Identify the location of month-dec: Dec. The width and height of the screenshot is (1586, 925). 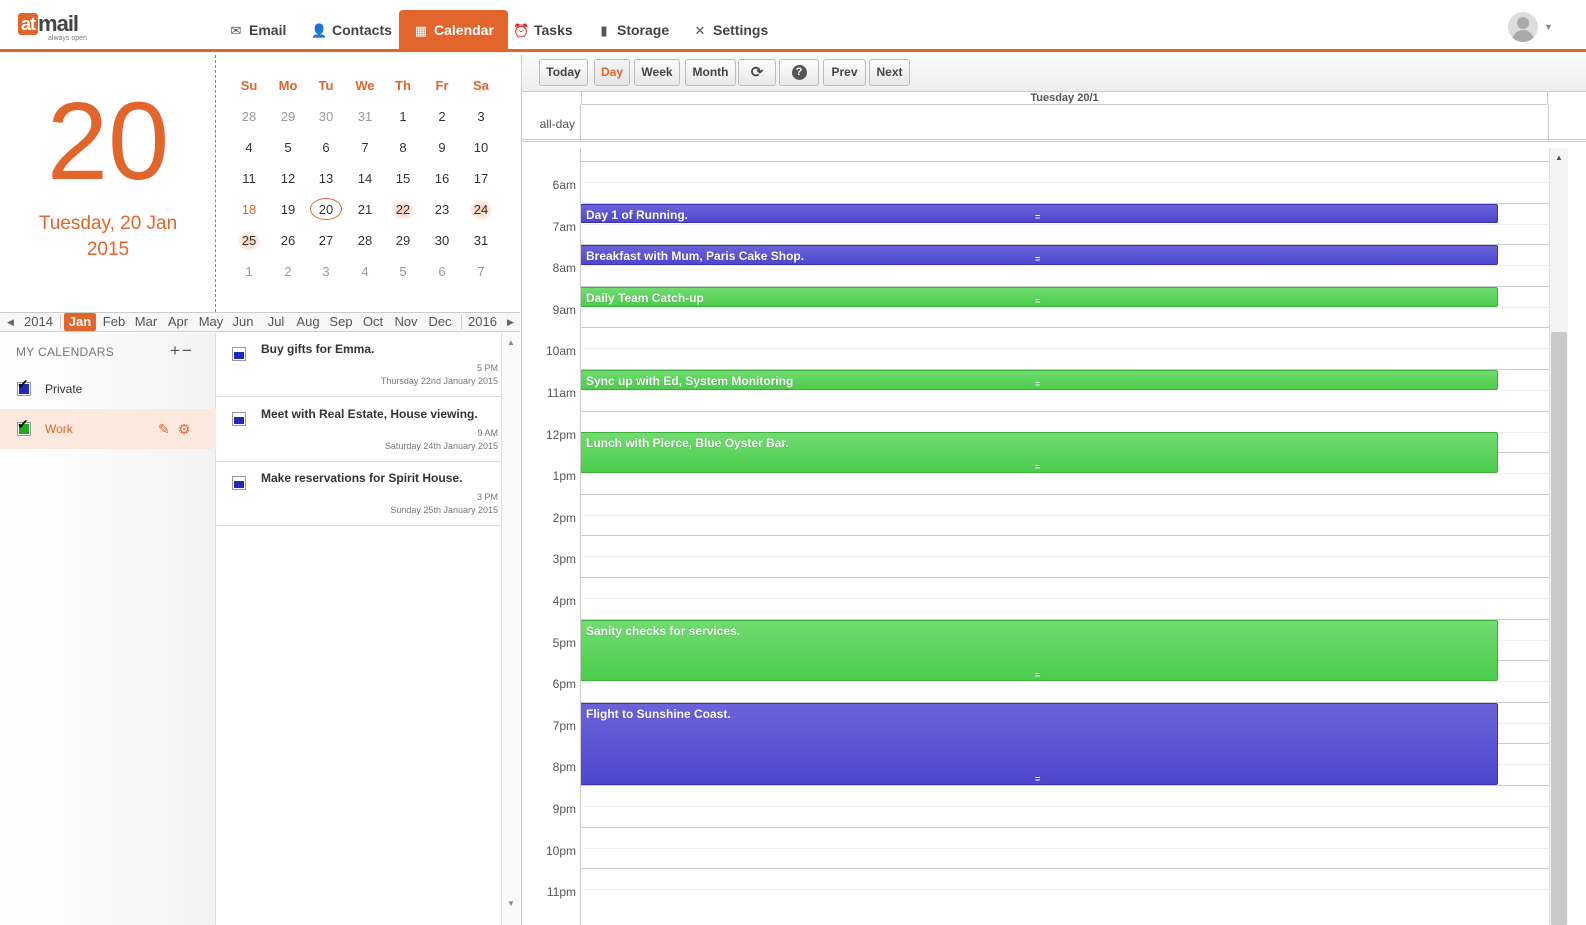
(440, 322).